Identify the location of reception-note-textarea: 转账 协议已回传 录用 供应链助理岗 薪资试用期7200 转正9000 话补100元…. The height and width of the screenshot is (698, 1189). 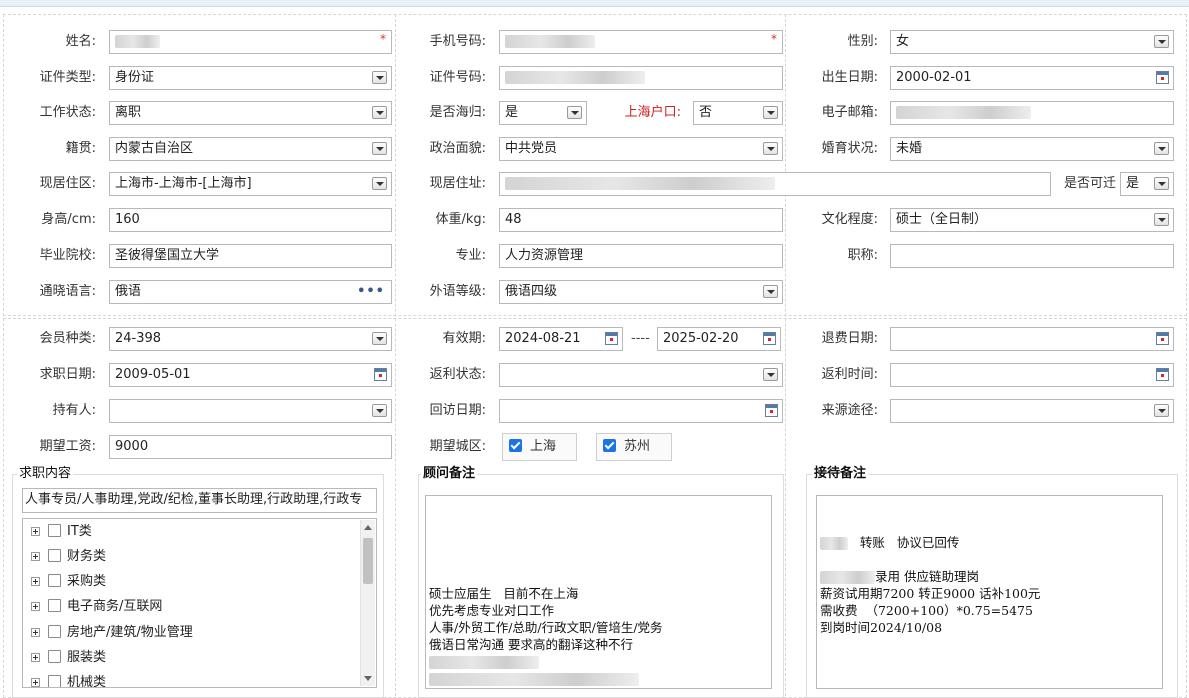
(989, 592).